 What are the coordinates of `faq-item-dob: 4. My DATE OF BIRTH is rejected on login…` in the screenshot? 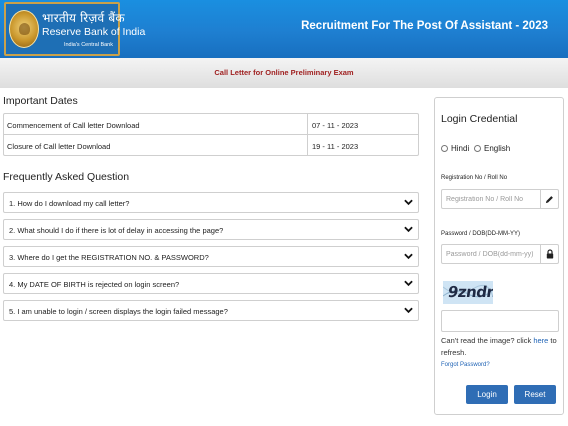 It's located at (211, 283).